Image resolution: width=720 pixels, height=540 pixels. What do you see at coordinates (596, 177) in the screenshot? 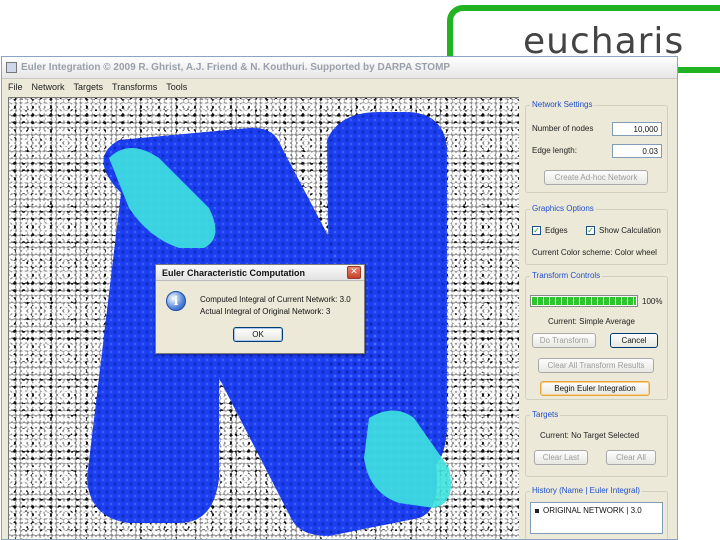
I see `create-network-button: Create Ad-hoc Network` at bounding box center [596, 177].